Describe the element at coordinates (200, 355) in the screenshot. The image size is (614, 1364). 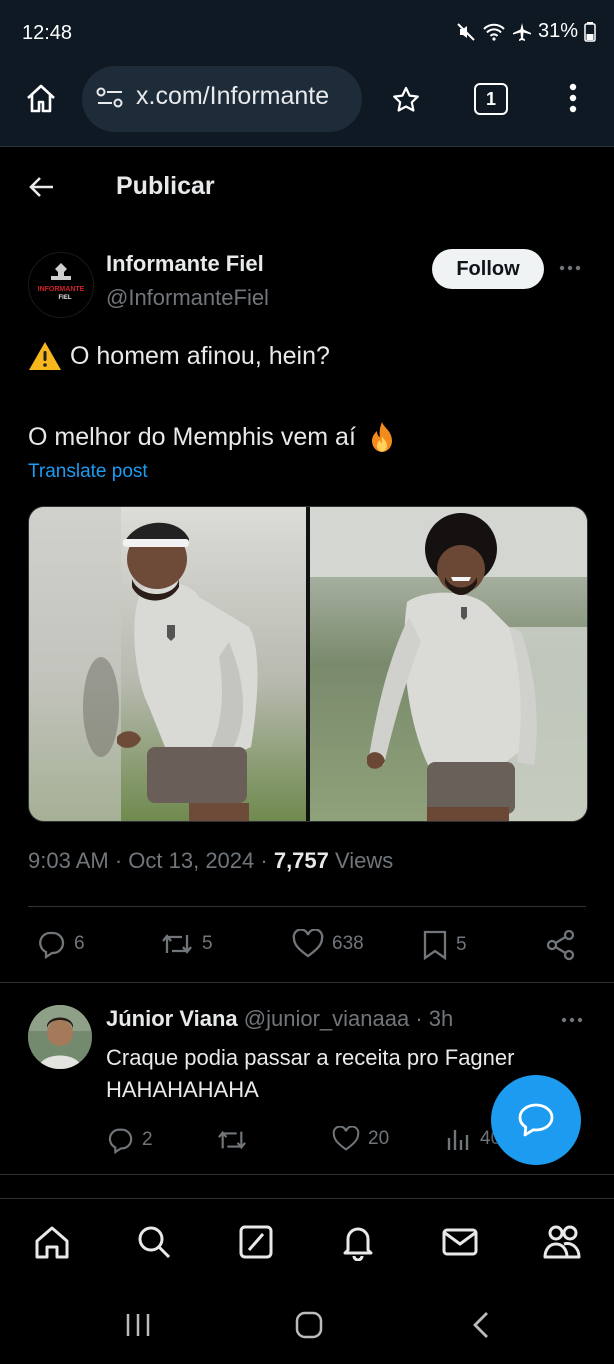
I see `tweet-text-line1-text: O homem afinou, hein?` at that location.